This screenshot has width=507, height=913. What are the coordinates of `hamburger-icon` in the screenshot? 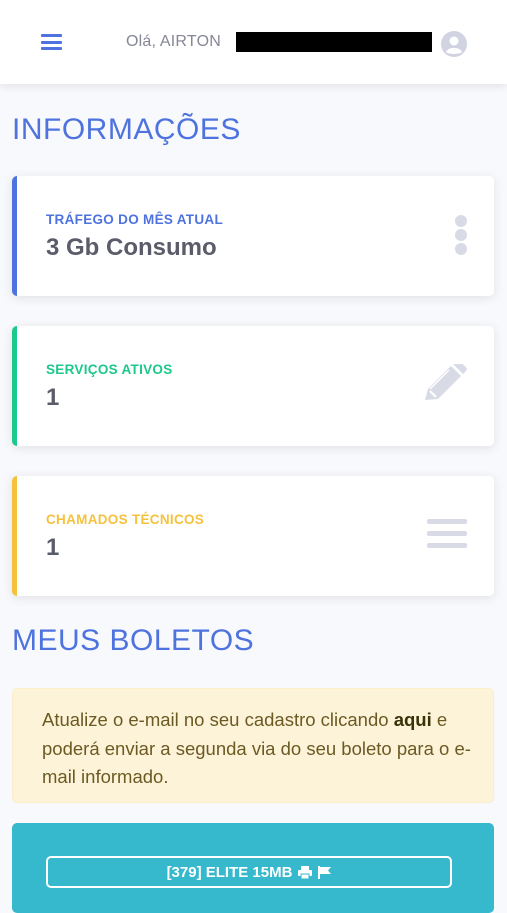 It's located at (51, 42).